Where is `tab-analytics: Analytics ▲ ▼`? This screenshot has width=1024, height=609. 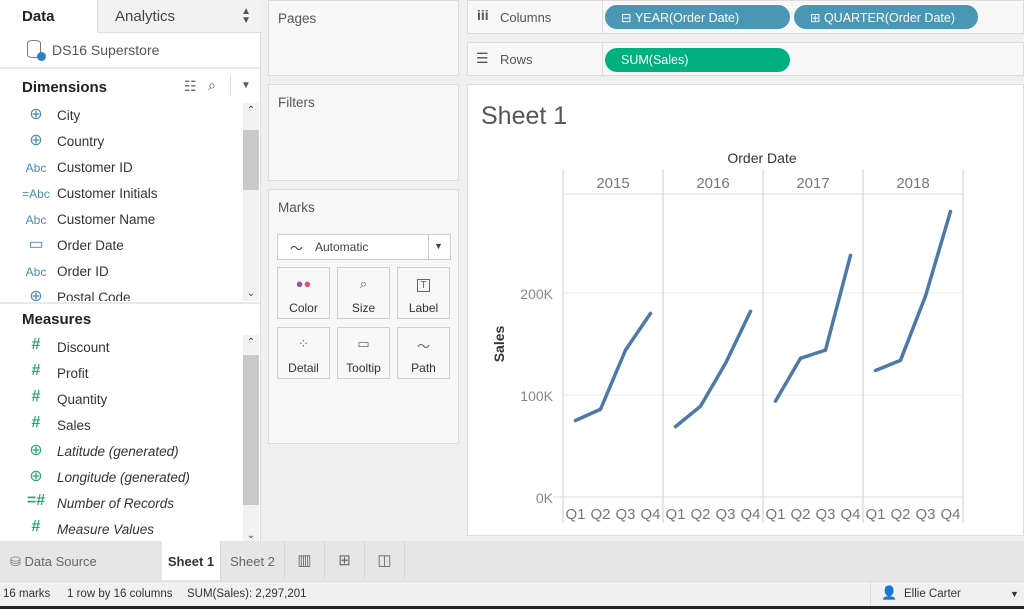
tab-analytics: Analytics ▲ ▼ is located at coordinates (179, 16).